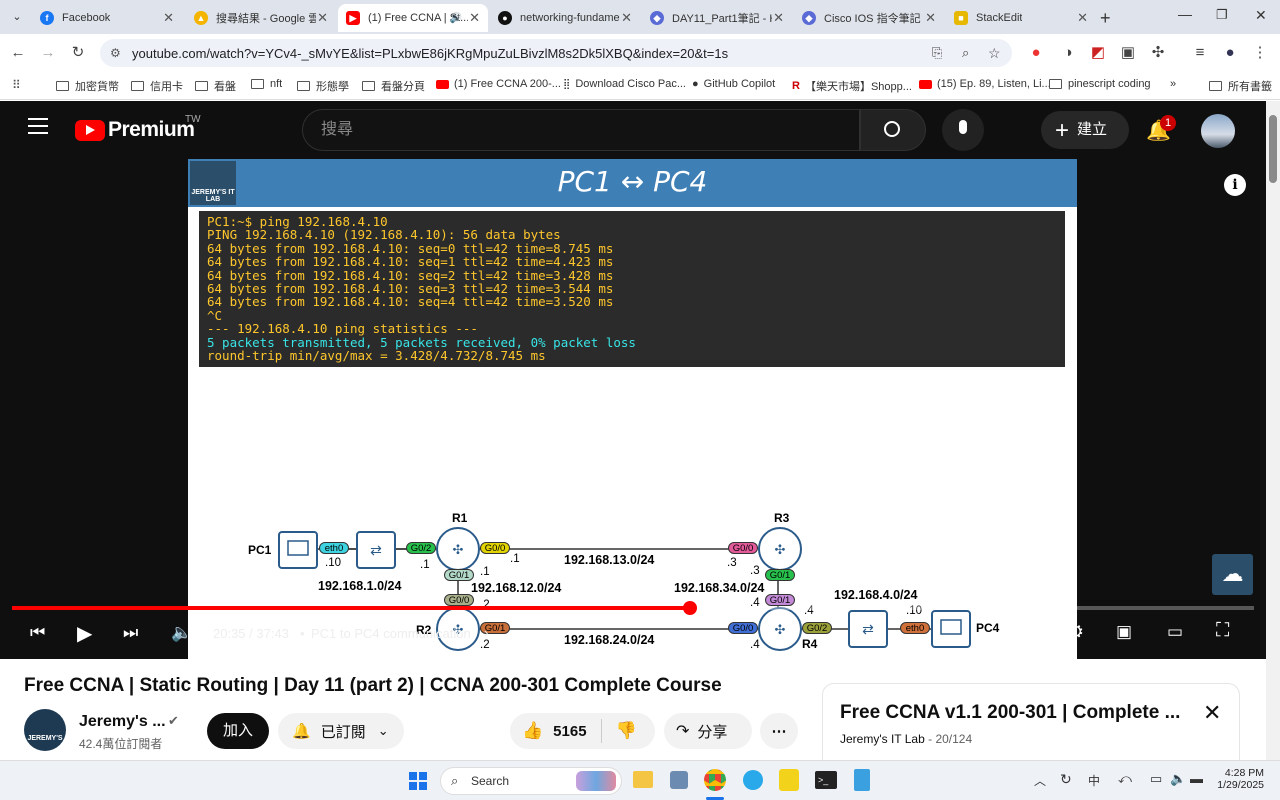 The image size is (1280, 800). I want to click on sync-icon: ↻, so click(1066, 779).